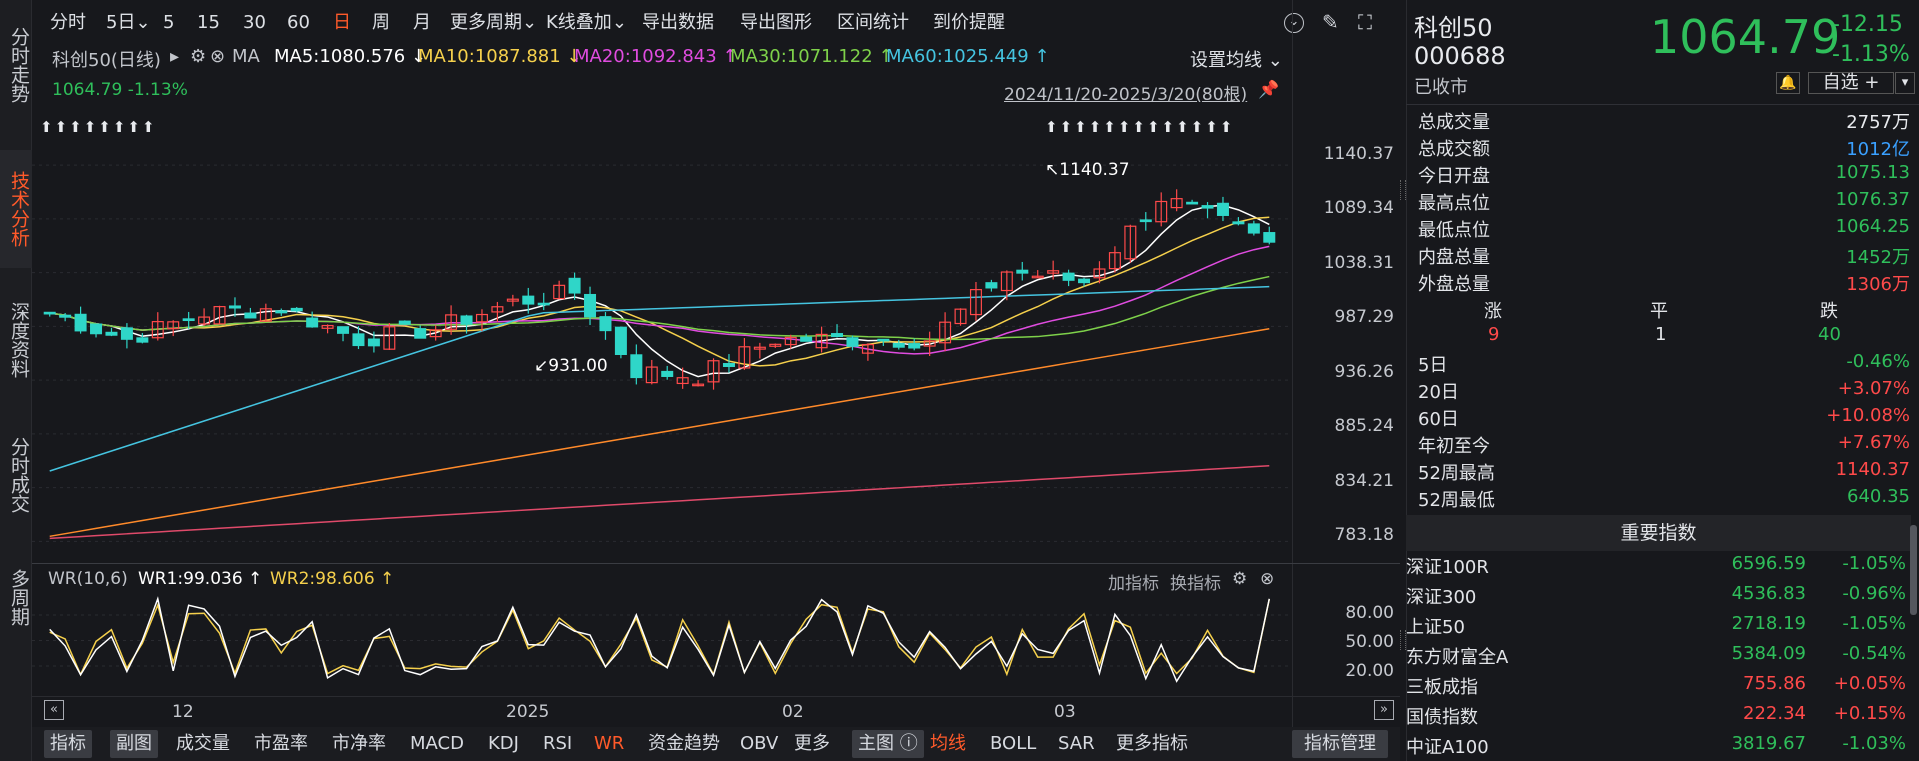 The height and width of the screenshot is (761, 1919). I want to click on tab-mainchart: 主图 ⓘ, so click(888, 744).